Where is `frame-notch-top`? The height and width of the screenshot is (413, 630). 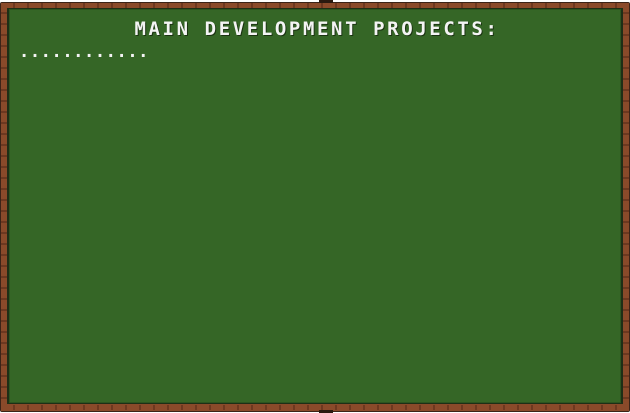 frame-notch-top is located at coordinates (326, 1).